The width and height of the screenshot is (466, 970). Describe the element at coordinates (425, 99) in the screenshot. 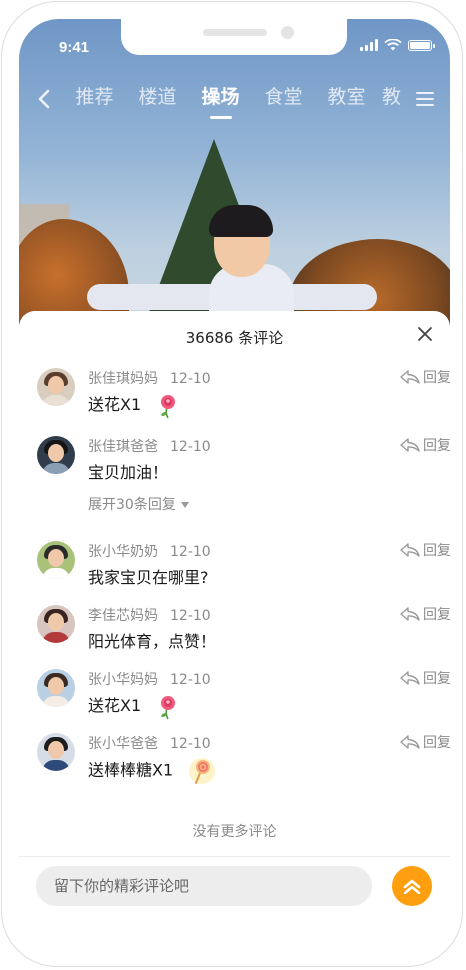

I see `menu-icon` at that location.